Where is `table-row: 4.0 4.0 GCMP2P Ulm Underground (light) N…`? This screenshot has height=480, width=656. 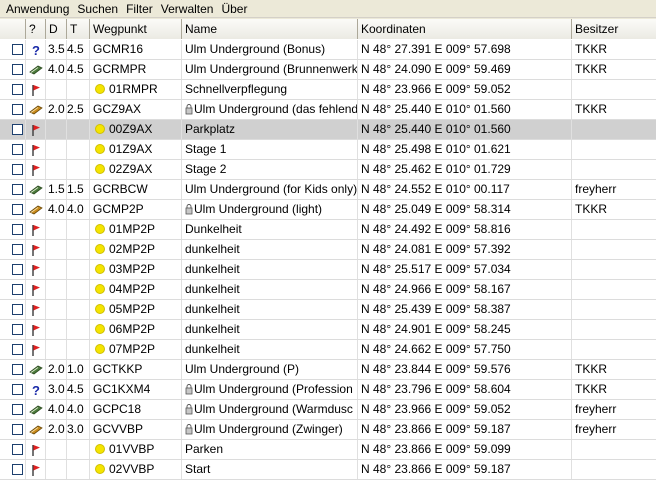
table-row: 4.0 4.0 GCMP2P Ulm Underground (light) N… is located at coordinates (328, 210).